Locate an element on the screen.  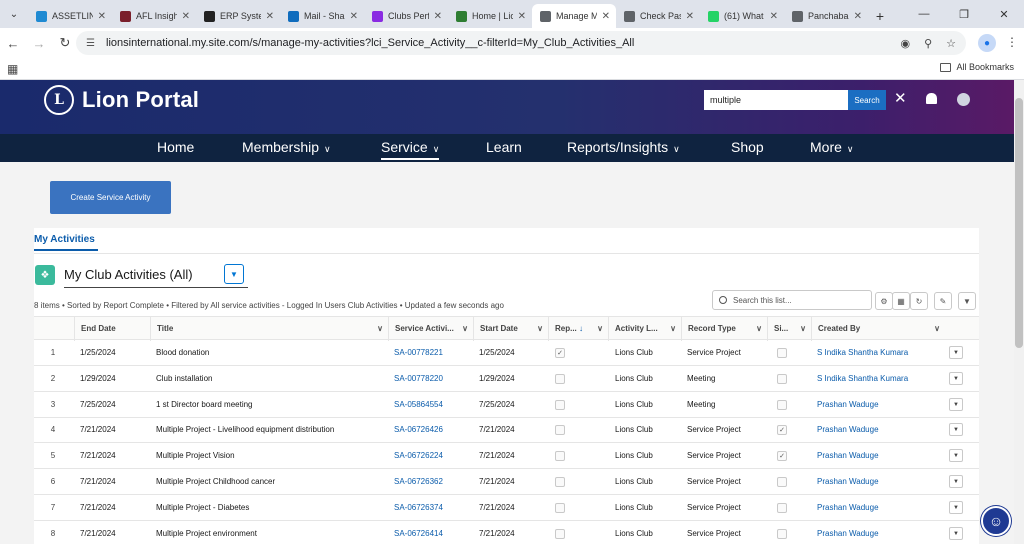
browser-tab: (61) What ✕ is located at coordinates (742, 16).